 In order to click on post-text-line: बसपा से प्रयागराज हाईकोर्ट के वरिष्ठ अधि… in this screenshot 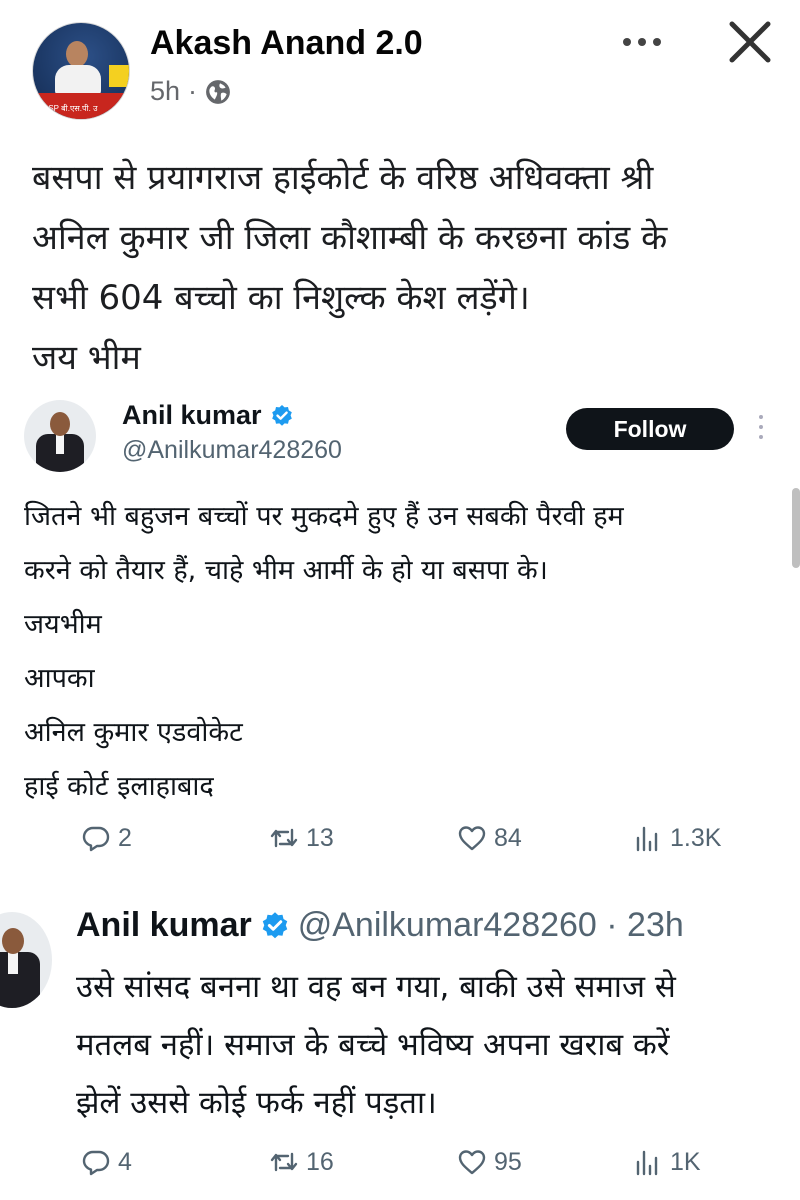, I will do `click(343, 178)`.